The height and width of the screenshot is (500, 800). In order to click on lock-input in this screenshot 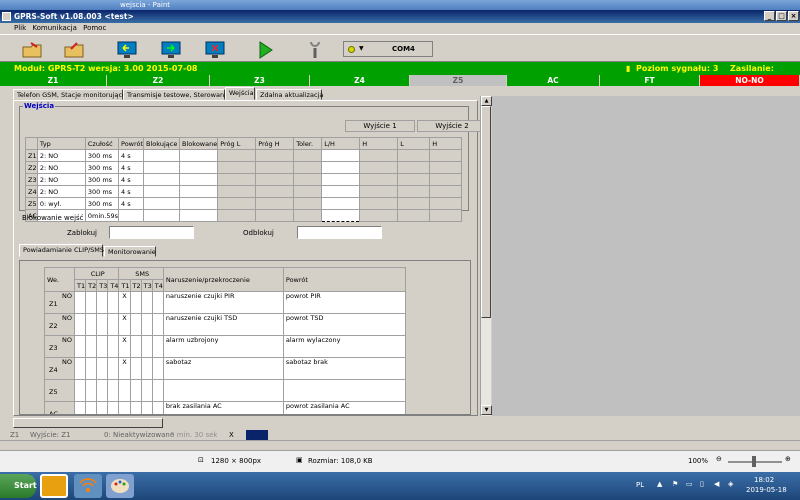, I will do `click(151, 232)`.